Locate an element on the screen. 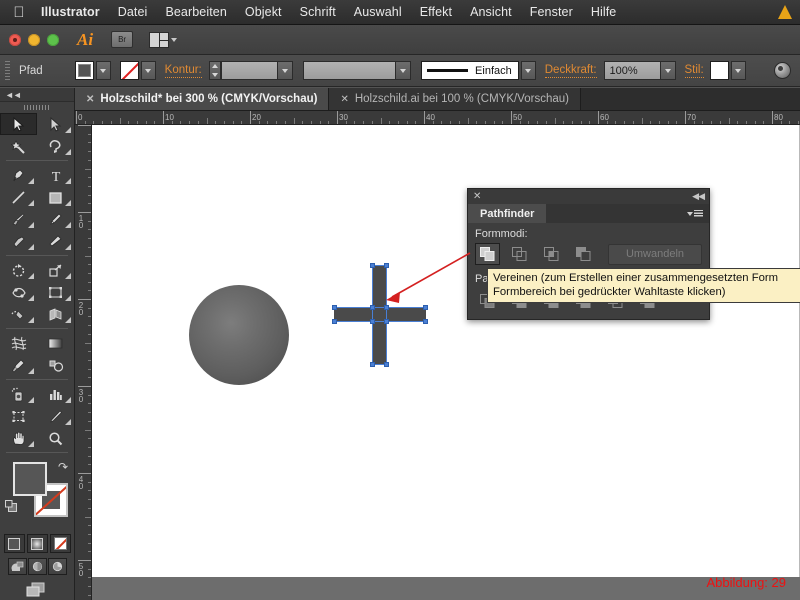 The image size is (800, 600). arrange-documents-button is located at coordinates (163, 39).